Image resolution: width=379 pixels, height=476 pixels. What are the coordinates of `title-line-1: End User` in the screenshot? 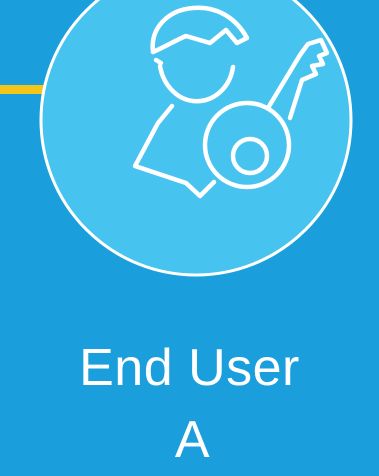 It's located at (189, 368).